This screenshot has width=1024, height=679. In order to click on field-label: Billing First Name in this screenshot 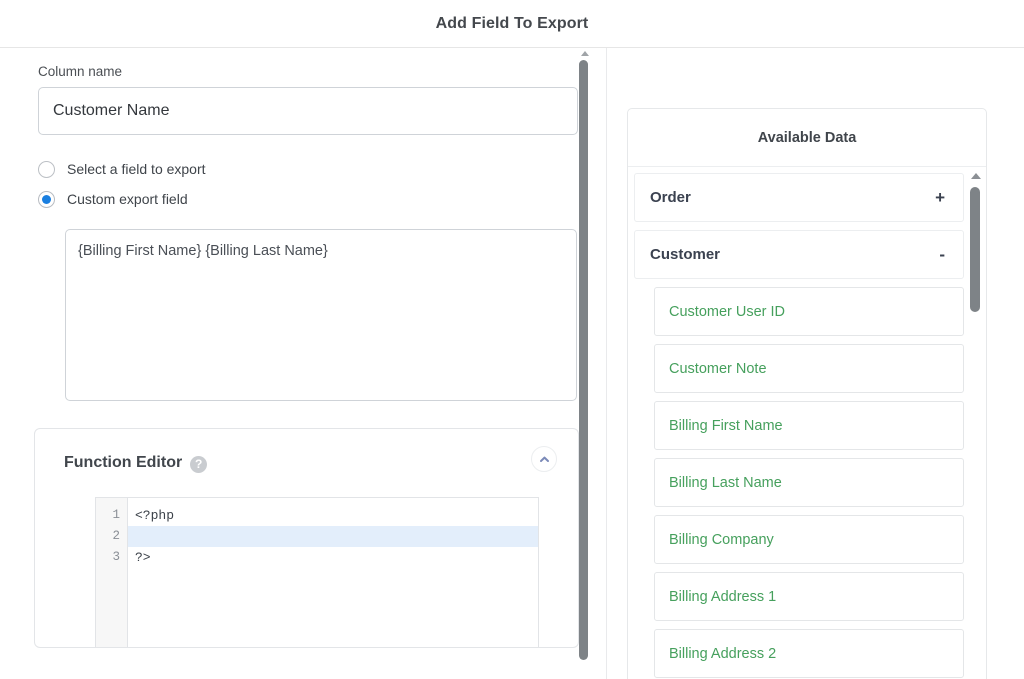, I will do `click(726, 425)`.